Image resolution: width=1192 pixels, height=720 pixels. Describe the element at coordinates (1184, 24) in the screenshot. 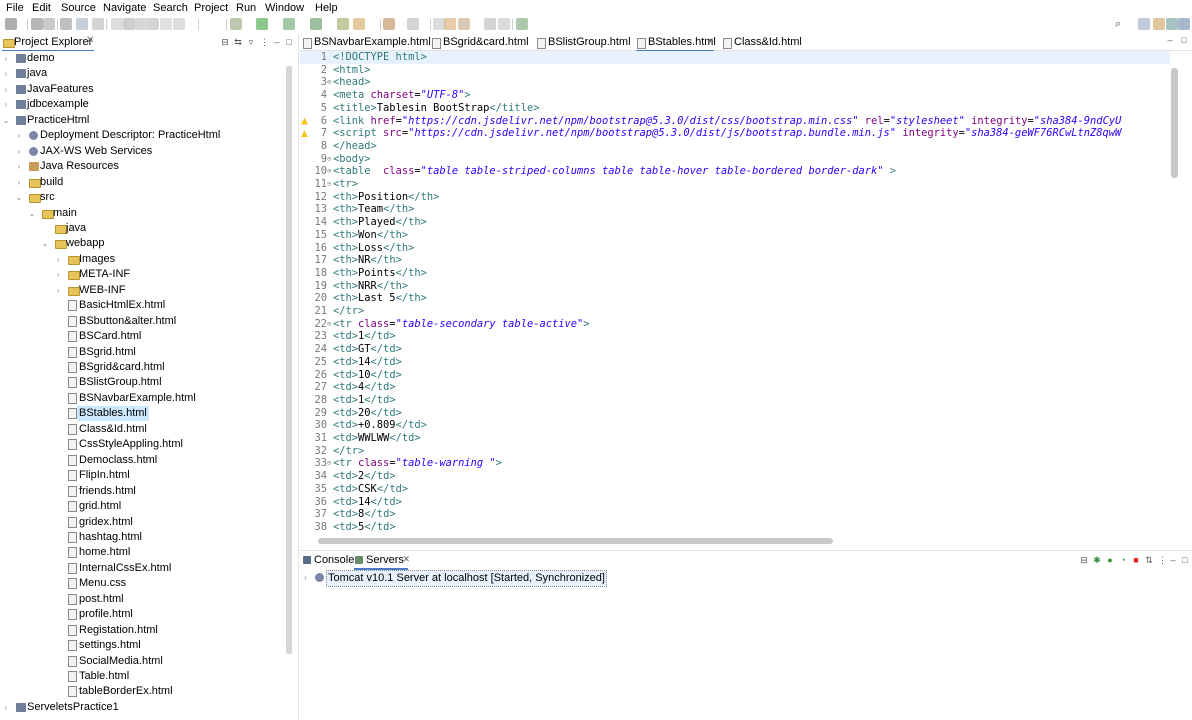

I see `perspective-icon` at that location.